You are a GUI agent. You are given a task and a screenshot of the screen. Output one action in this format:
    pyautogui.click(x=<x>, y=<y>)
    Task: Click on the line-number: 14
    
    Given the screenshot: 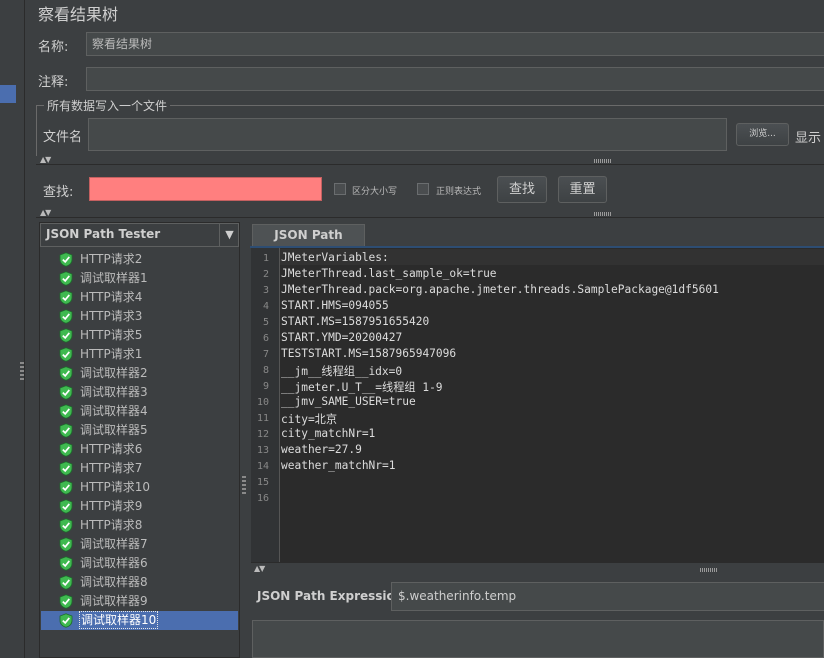 What is the action you would take?
    pyautogui.click(x=262, y=466)
    